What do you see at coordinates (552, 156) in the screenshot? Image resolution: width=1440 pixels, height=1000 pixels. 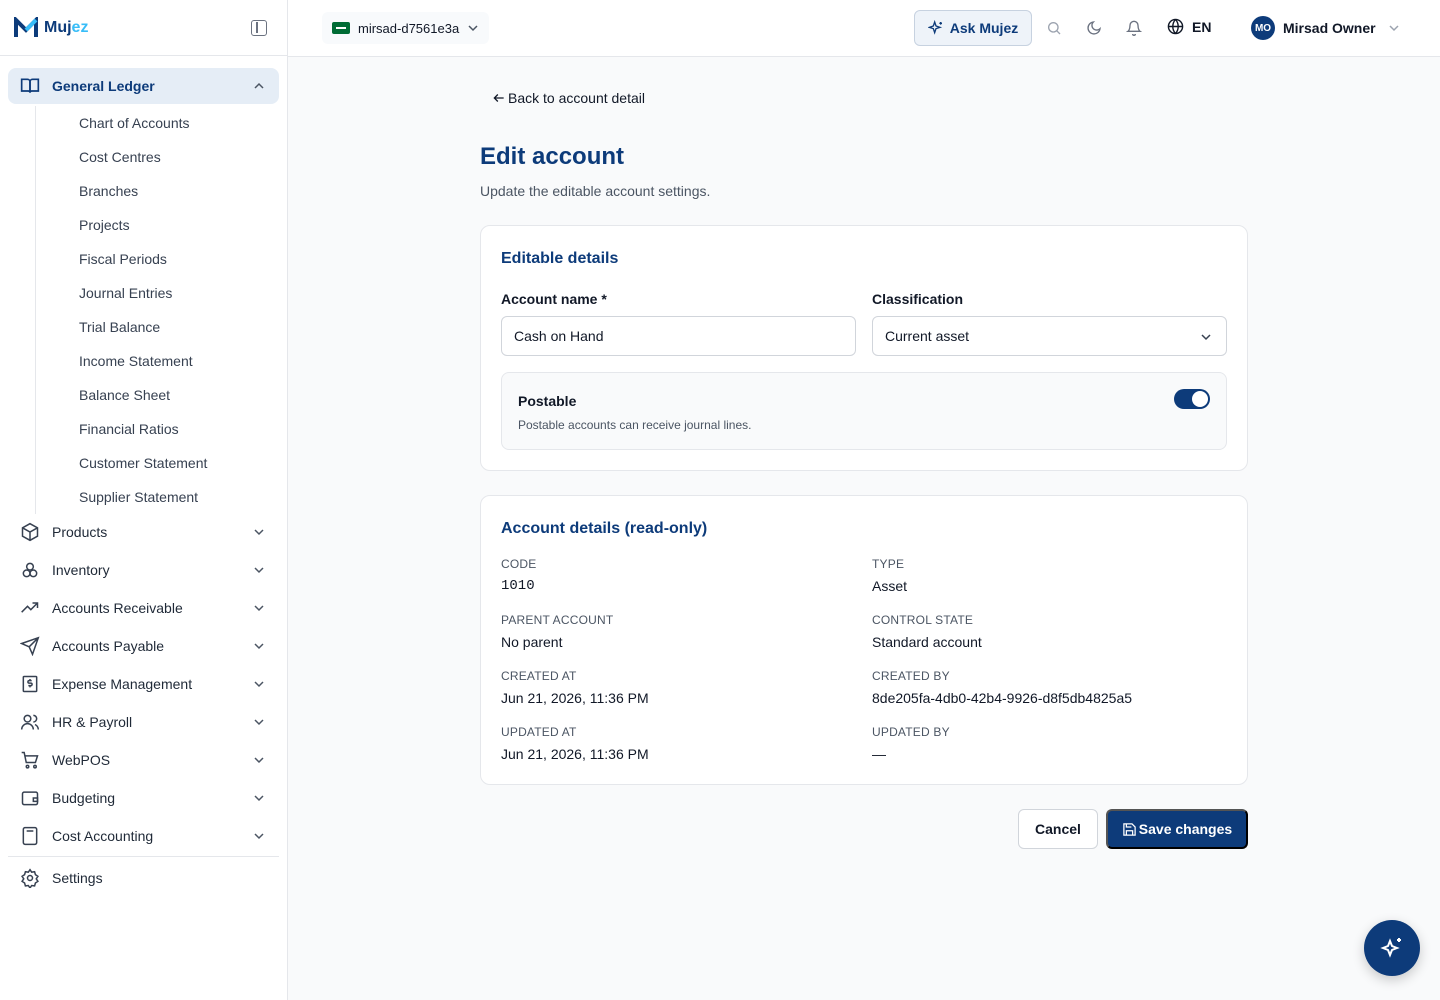 I see `page-title: Edit account` at bounding box center [552, 156].